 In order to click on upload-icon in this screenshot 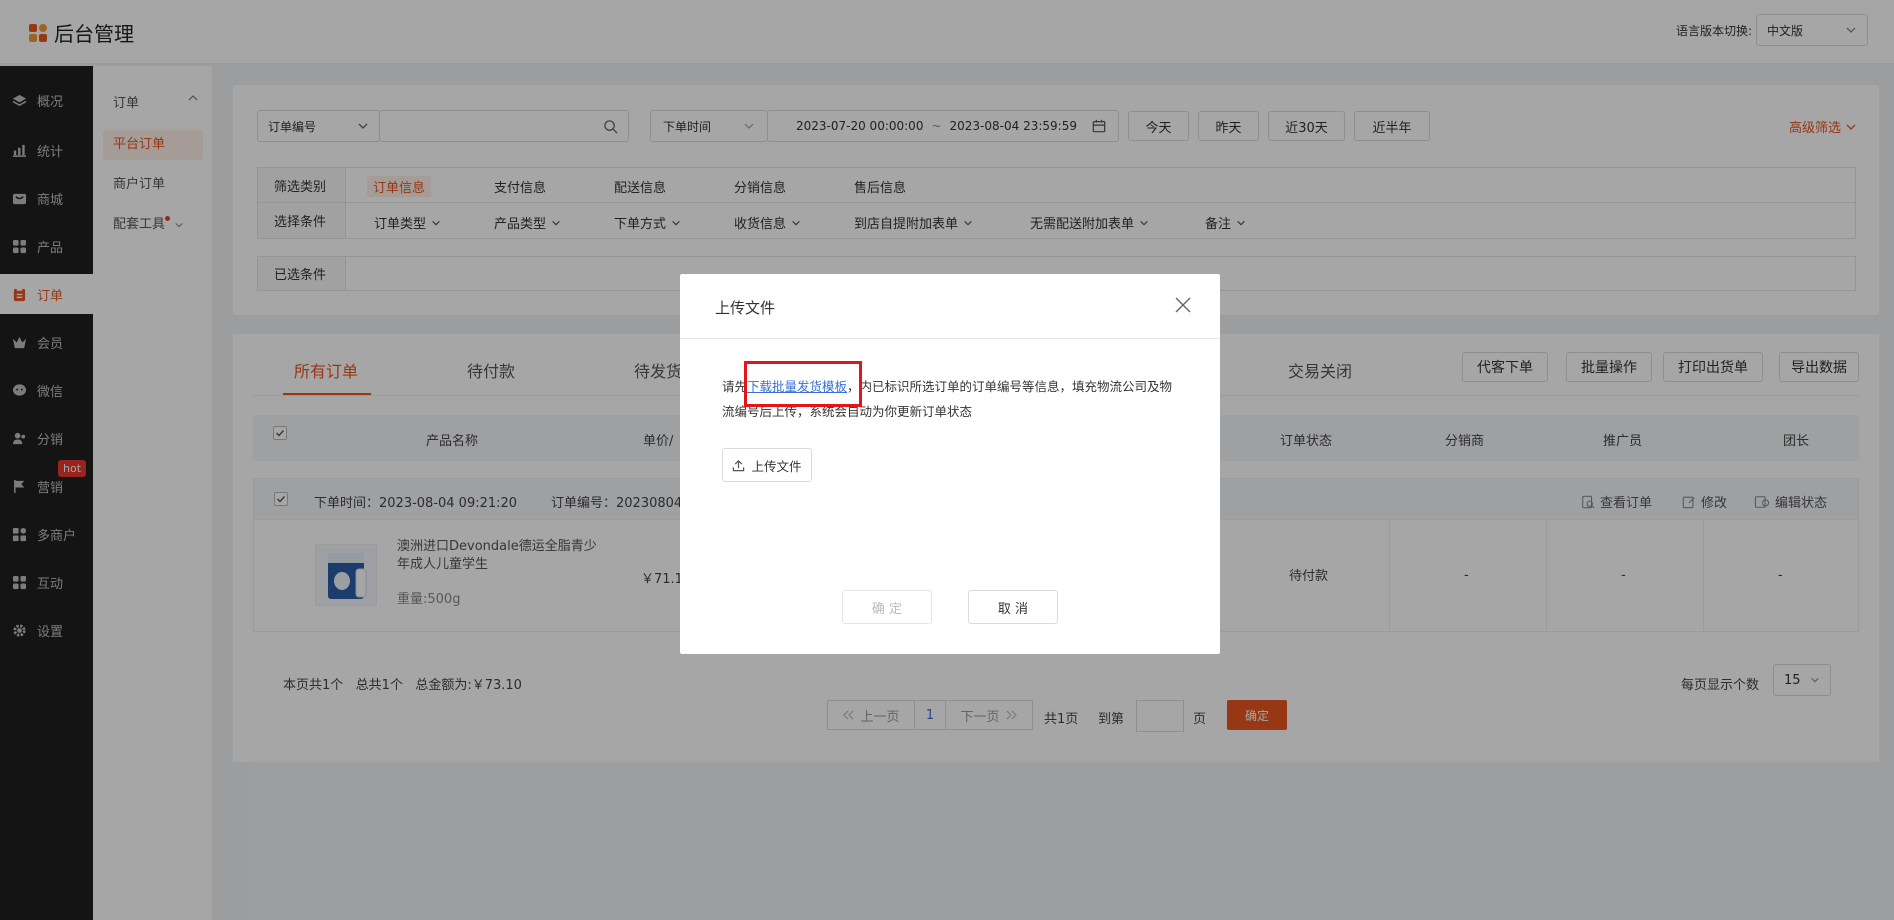, I will do `click(738, 465)`.